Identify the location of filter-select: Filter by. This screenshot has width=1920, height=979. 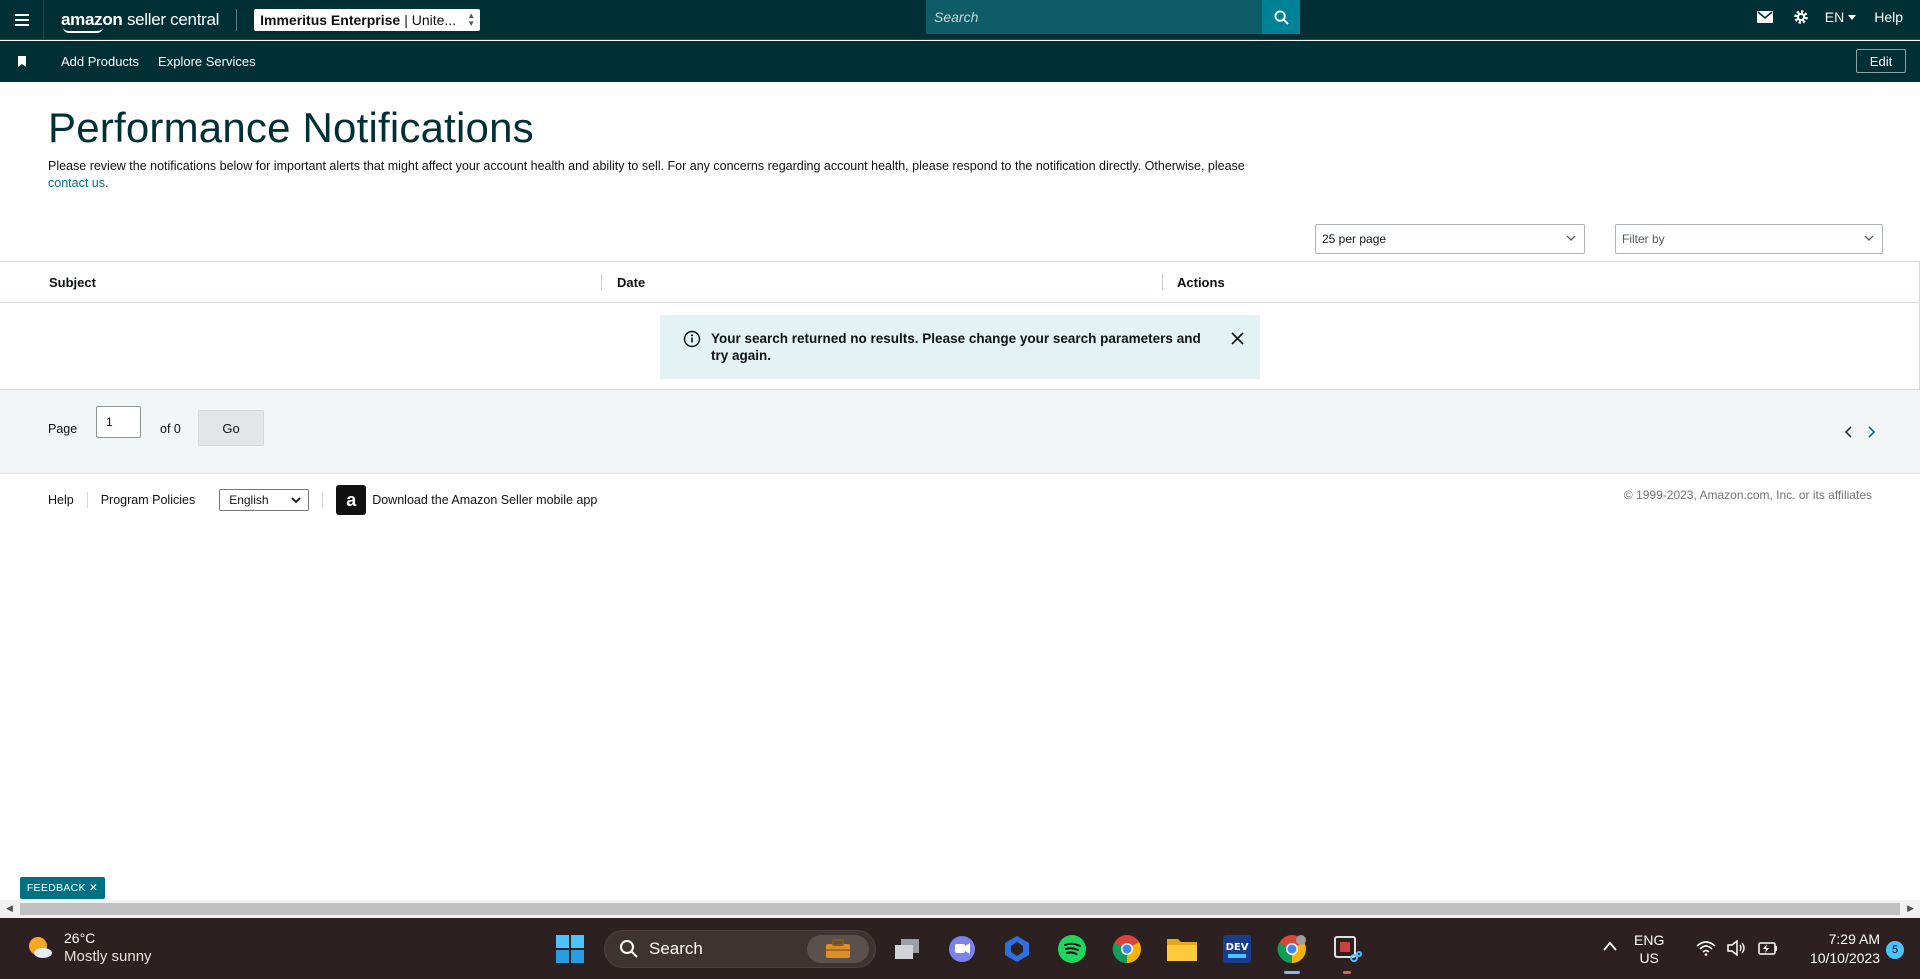
(1749, 239).